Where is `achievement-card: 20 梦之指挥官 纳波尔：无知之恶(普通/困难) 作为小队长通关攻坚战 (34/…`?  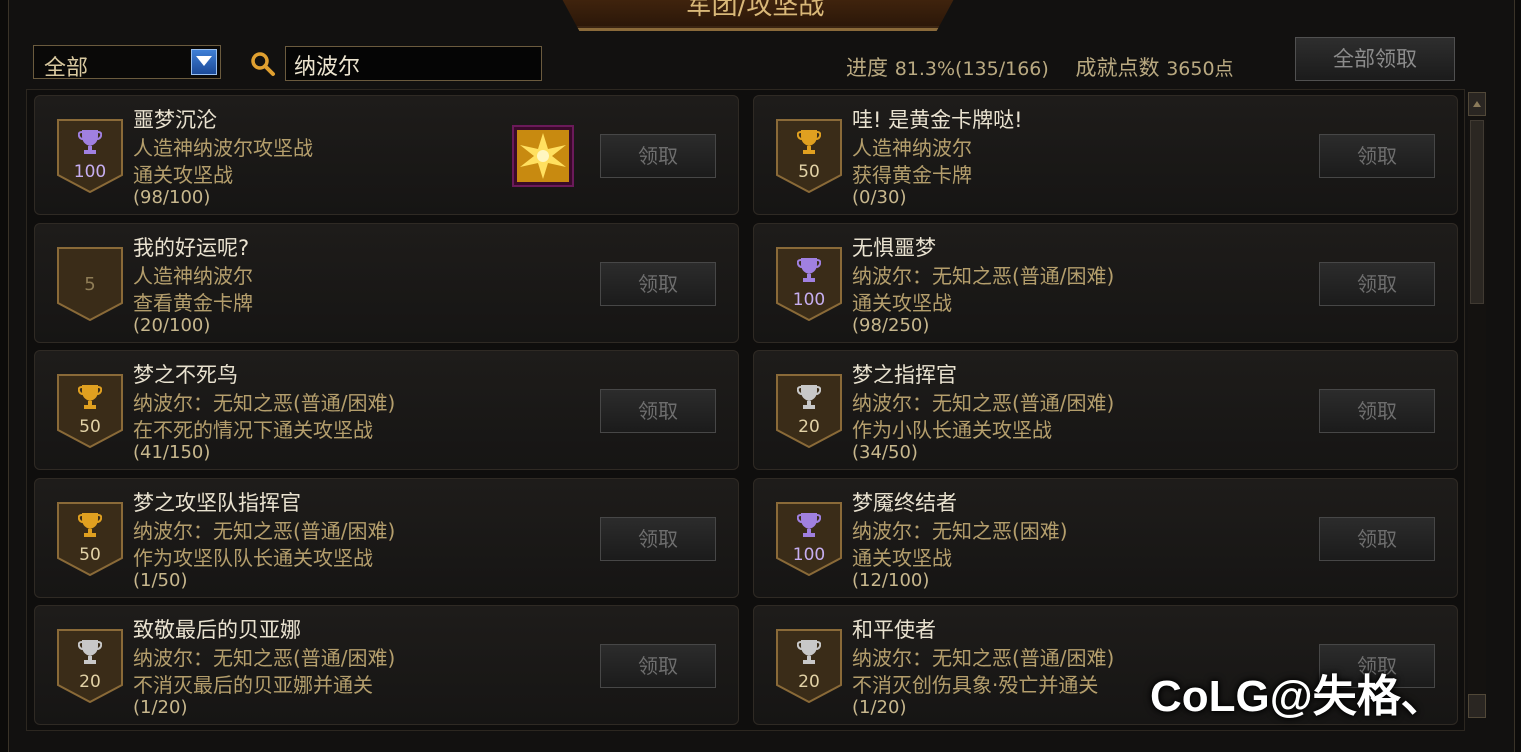
achievement-card: 20 梦之指挥官 纳波尔：无知之恶(普通/困难) 作为小队长通关攻坚战 (34/… is located at coordinates (1105, 410).